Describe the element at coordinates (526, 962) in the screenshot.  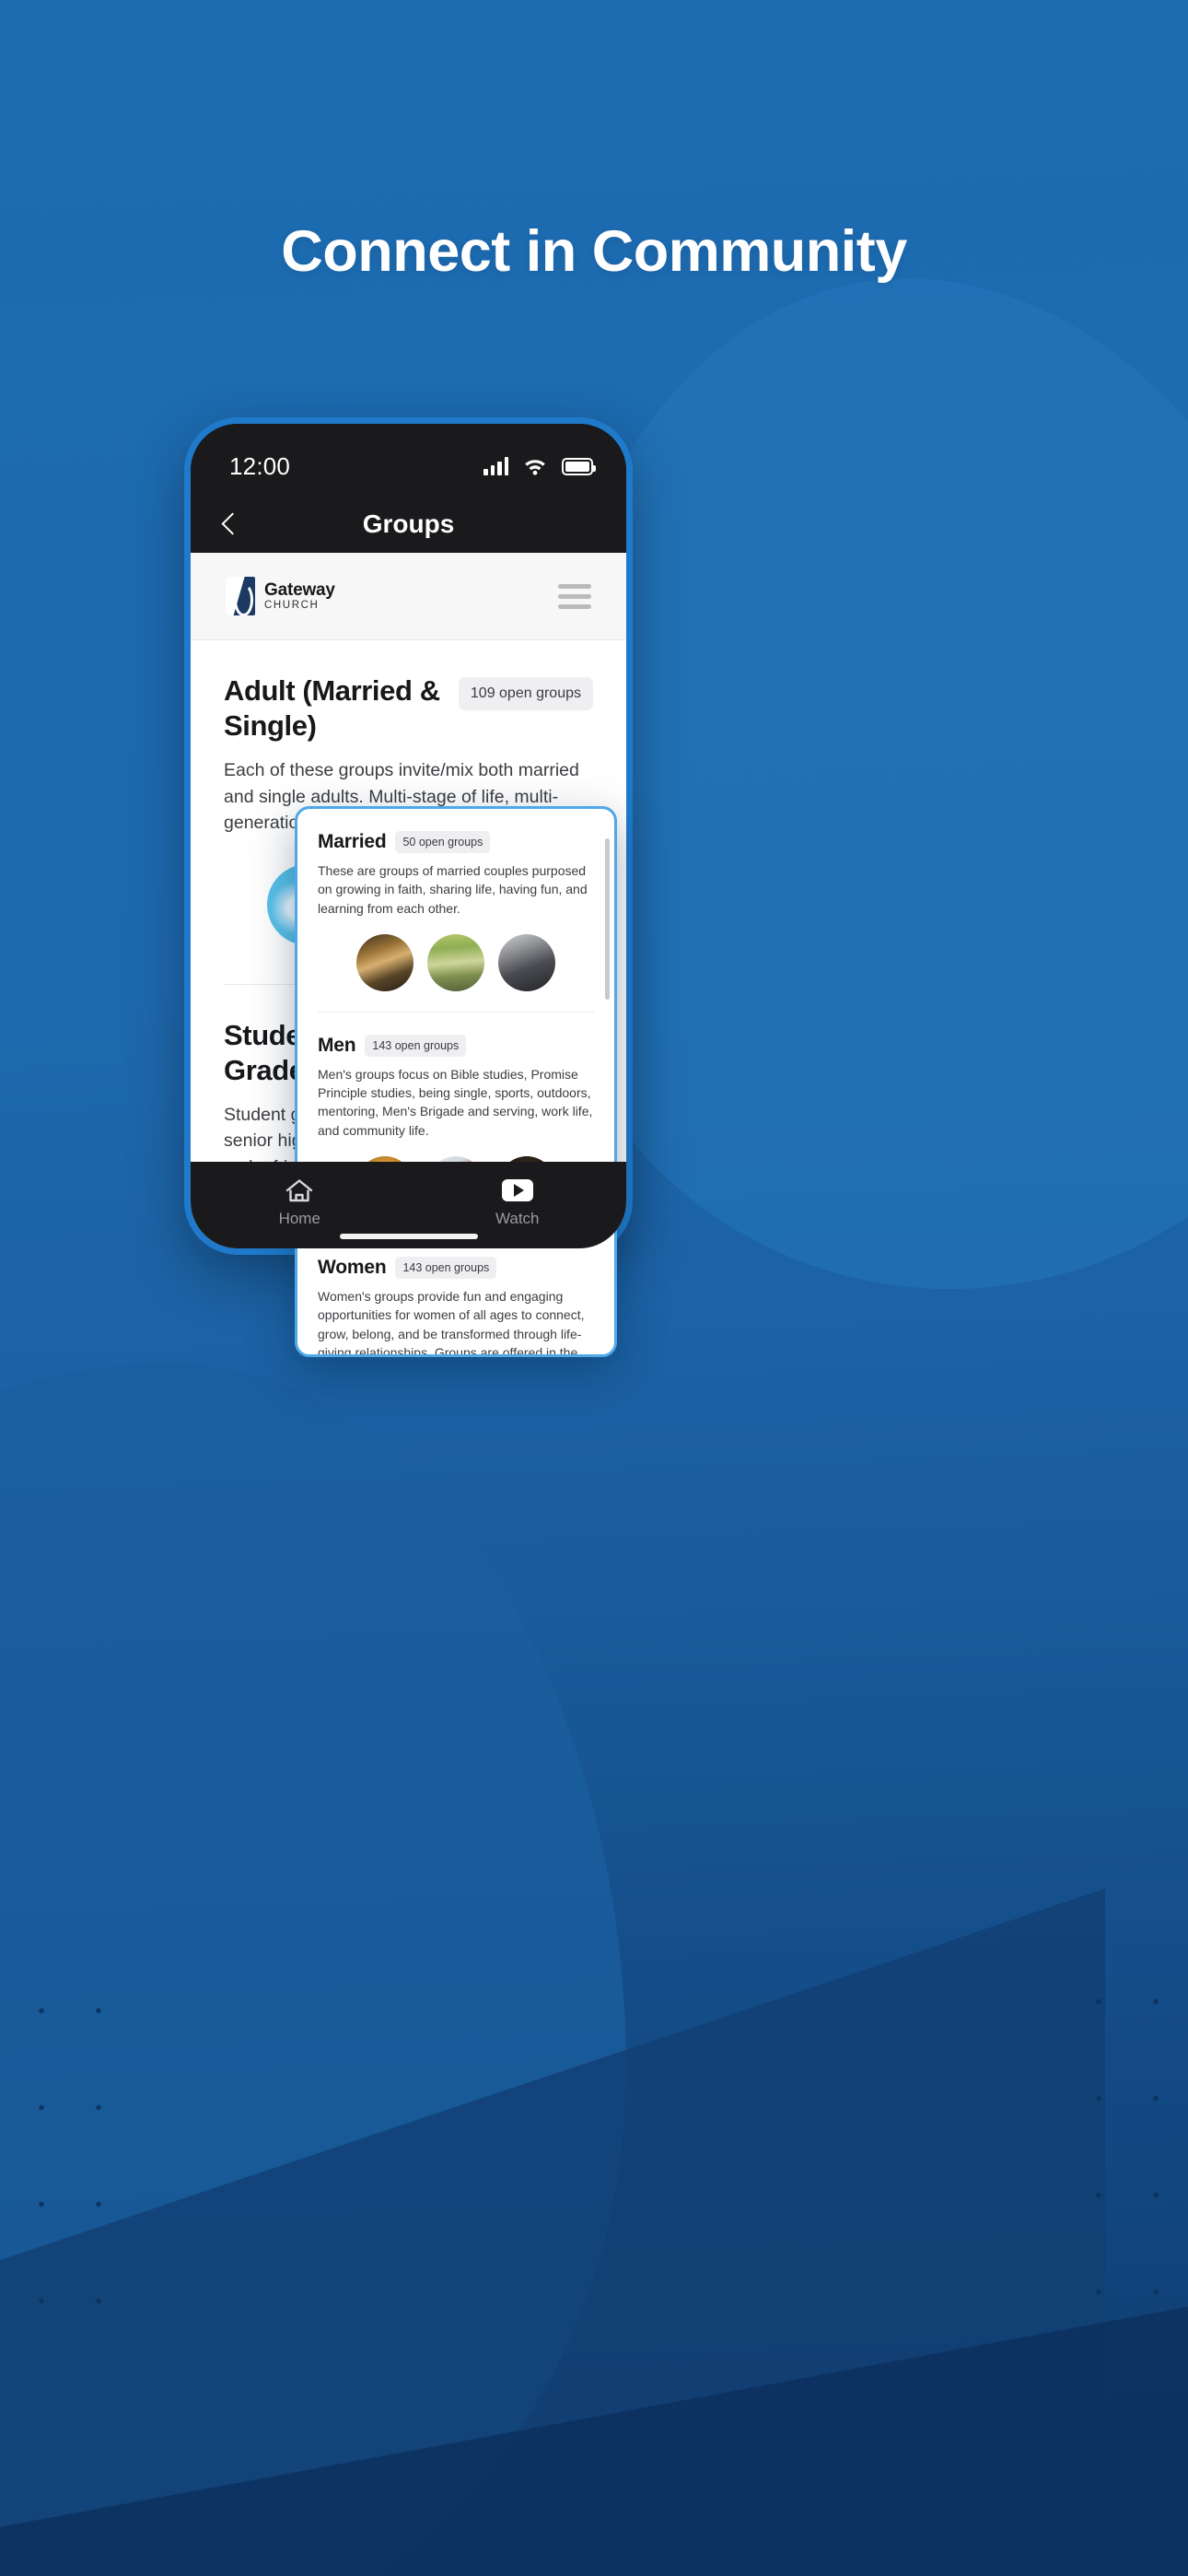
I see `crowd-photo-avatar` at that location.